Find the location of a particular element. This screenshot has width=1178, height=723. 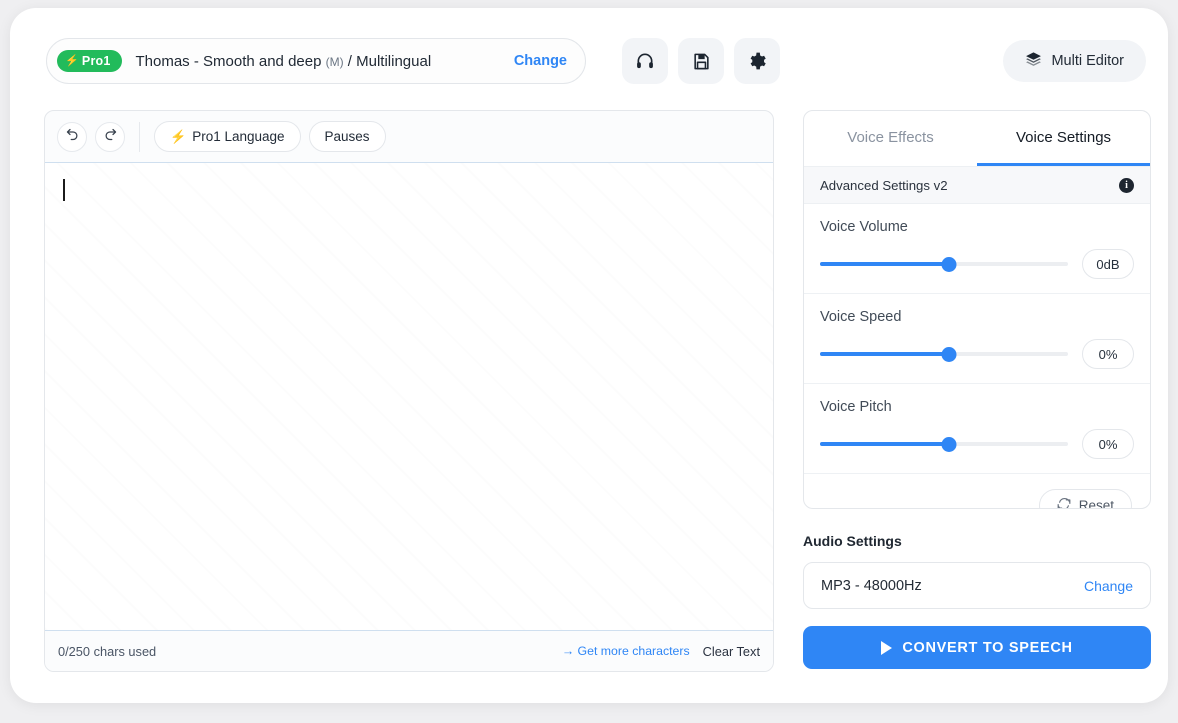

char-counter: 0/250 chars used is located at coordinates (107, 651).